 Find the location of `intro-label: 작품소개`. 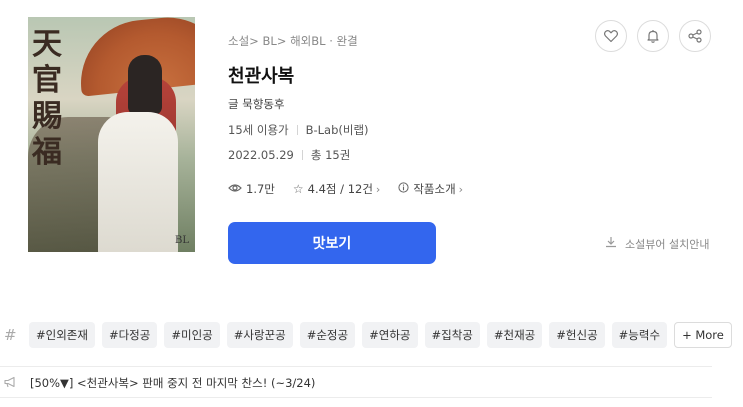

intro-label: 작품소개 is located at coordinates (434, 189).